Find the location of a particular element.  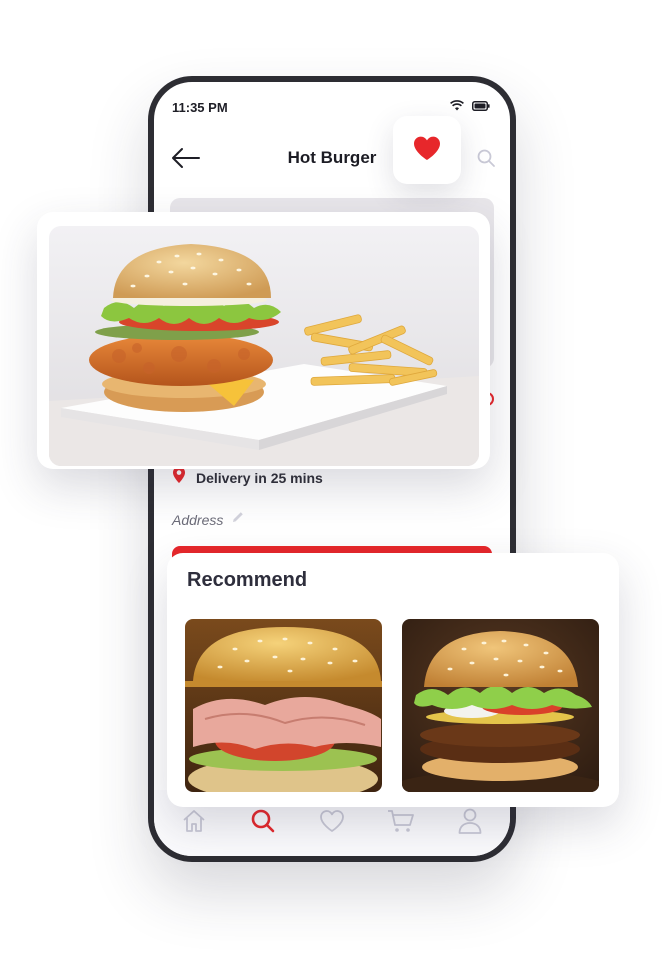

battery-icon is located at coordinates (481, 105).